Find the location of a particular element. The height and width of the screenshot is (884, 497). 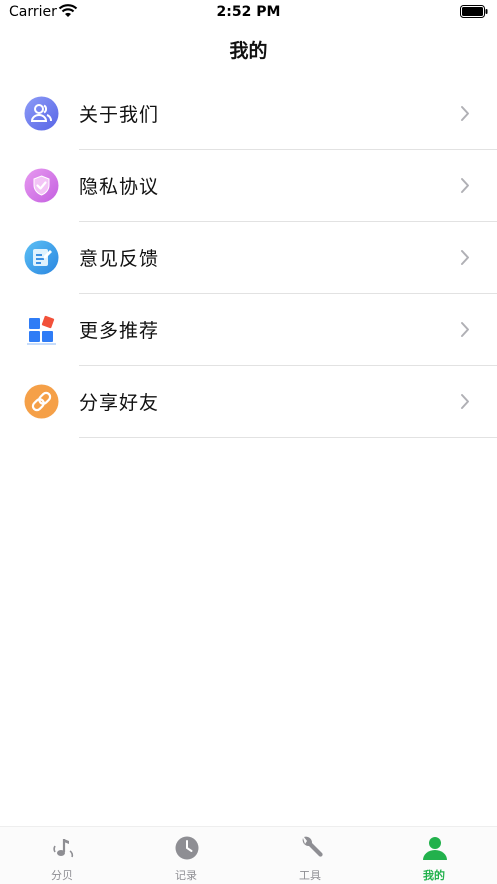

tab-label: 工具 is located at coordinates (310, 875).